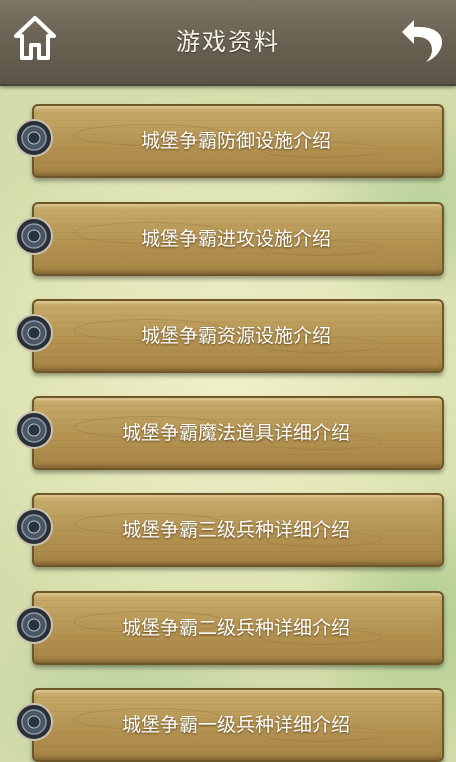  Describe the element at coordinates (235, 432) in the screenshot. I see `menu-item-label: 城堡争霸魔法道具详细介绍` at that location.